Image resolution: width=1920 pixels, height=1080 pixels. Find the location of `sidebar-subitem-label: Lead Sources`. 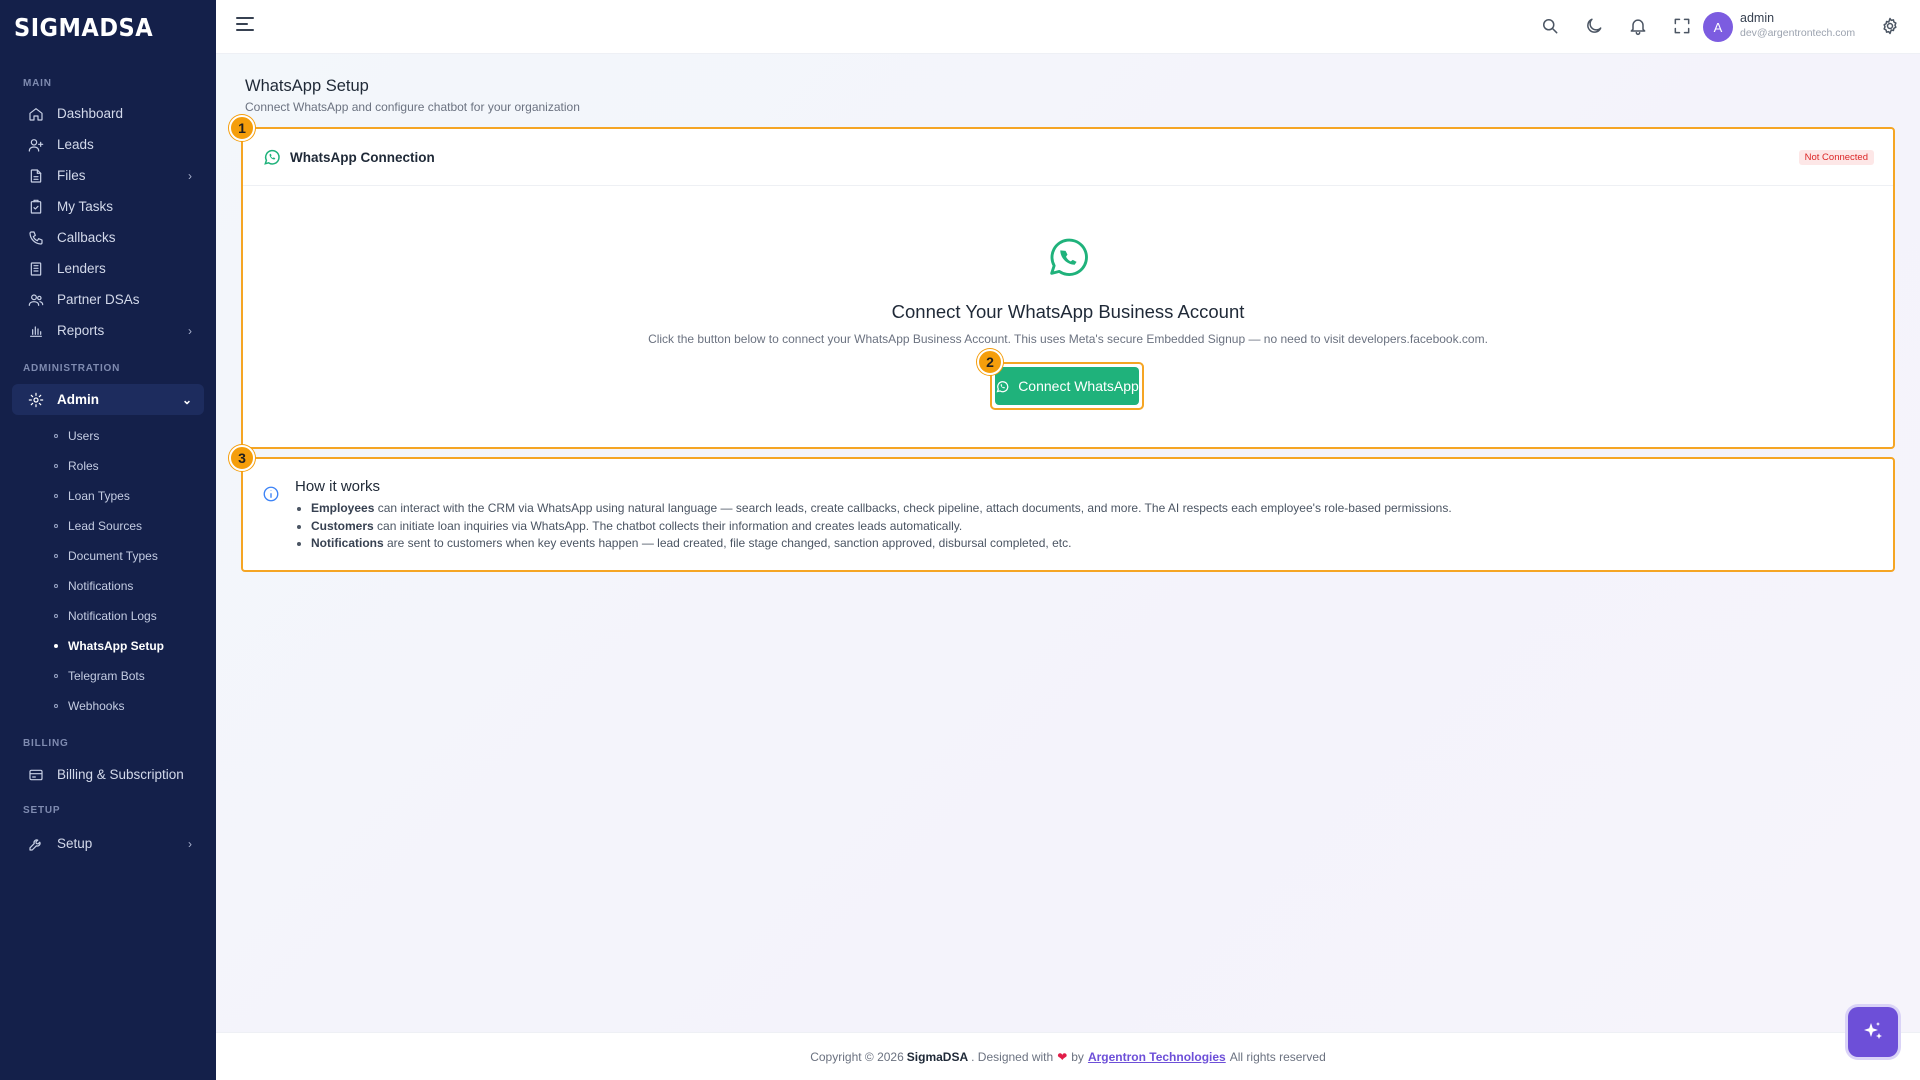

sidebar-subitem-label: Lead Sources is located at coordinates (105, 526).